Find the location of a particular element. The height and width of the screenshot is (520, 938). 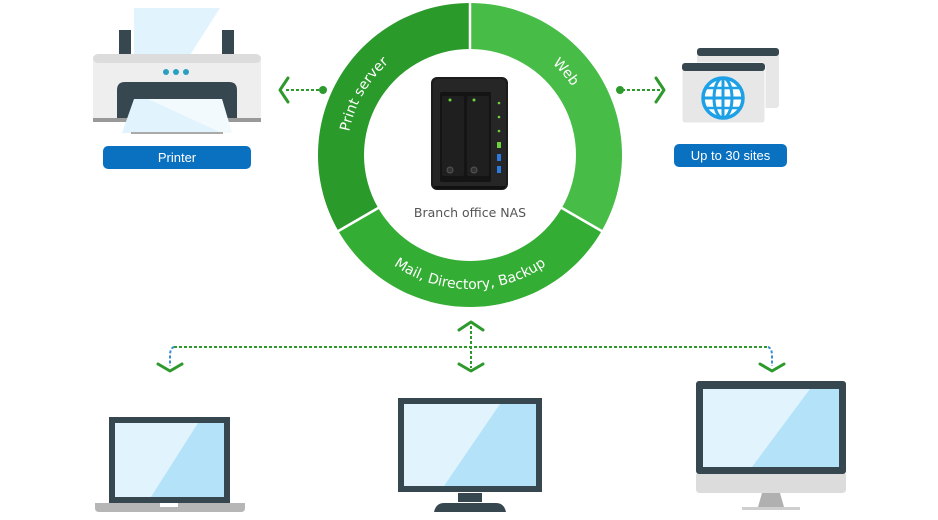

connector-to-websites is located at coordinates (641, 90).